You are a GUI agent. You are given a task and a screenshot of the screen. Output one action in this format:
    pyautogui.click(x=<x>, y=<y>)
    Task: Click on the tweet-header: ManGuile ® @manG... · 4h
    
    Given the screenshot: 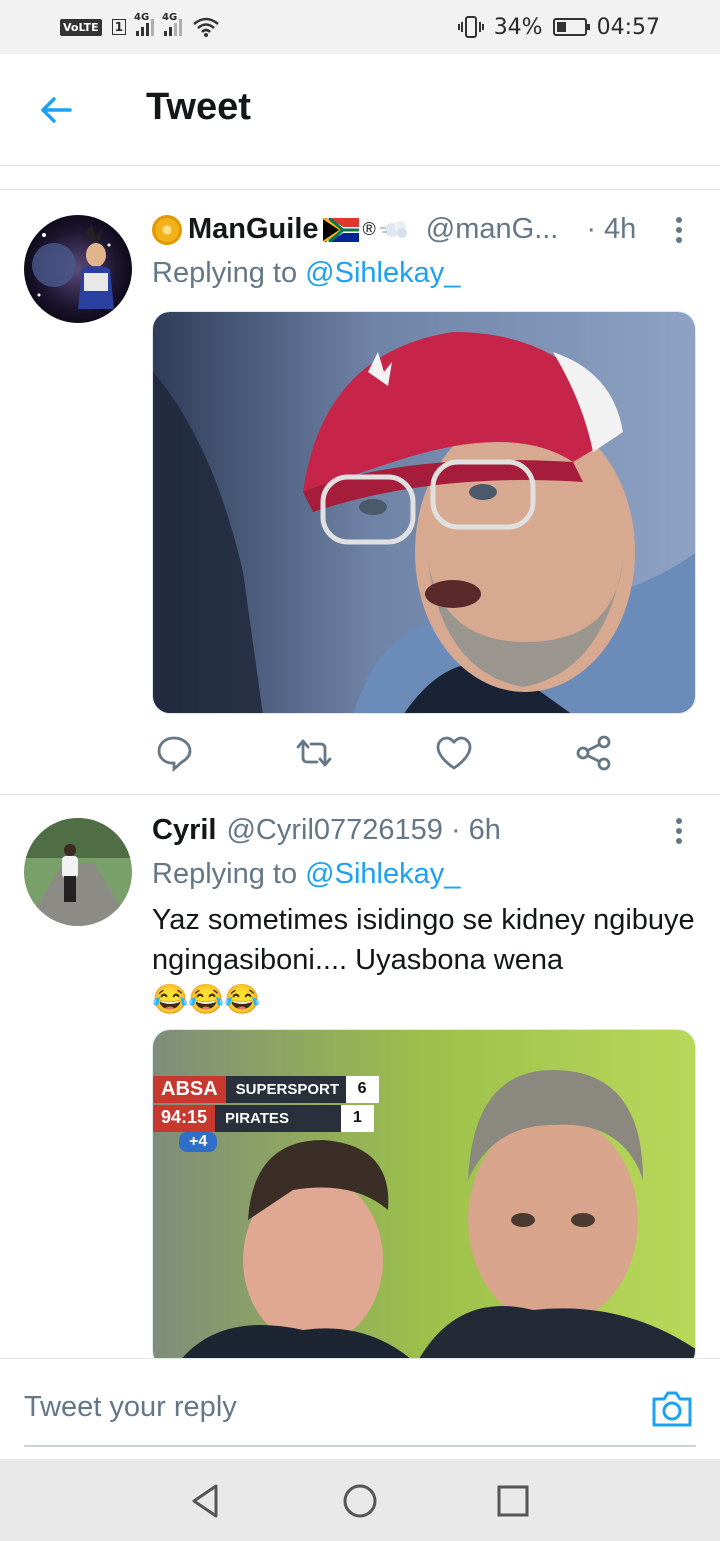 What is the action you would take?
    pyautogui.click(x=394, y=229)
    